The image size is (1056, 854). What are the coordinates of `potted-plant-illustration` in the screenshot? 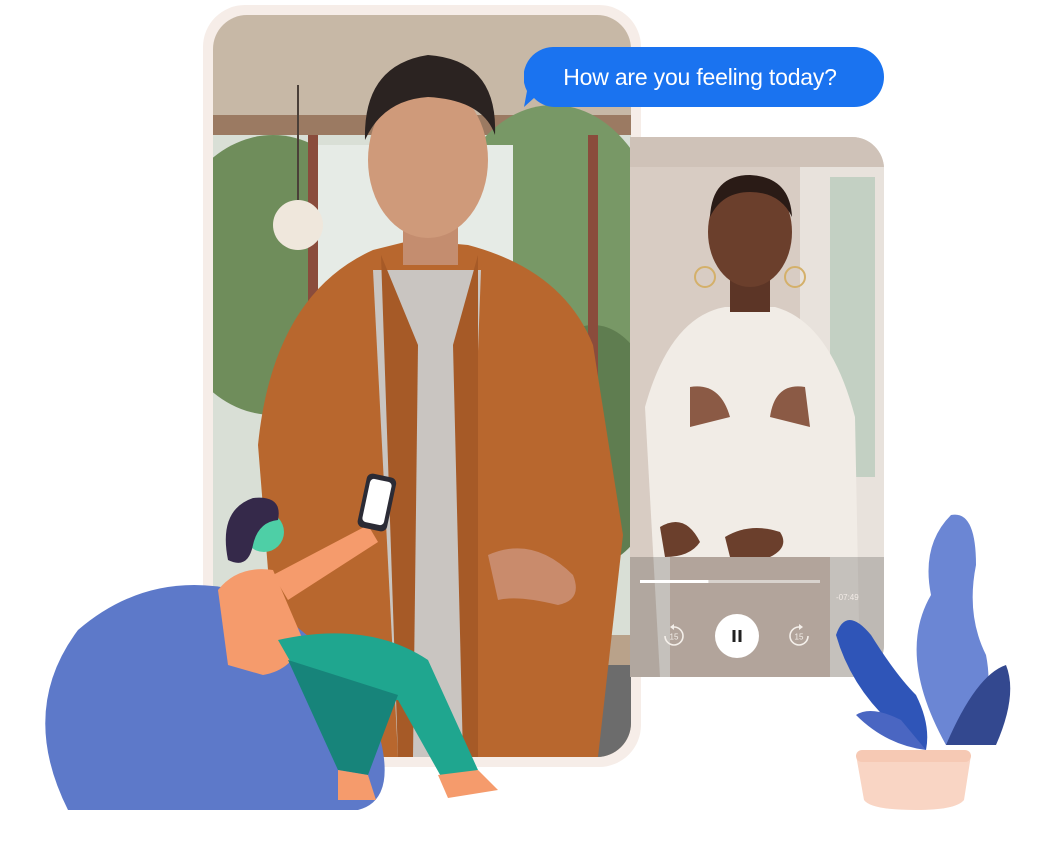 It's located at (923, 662).